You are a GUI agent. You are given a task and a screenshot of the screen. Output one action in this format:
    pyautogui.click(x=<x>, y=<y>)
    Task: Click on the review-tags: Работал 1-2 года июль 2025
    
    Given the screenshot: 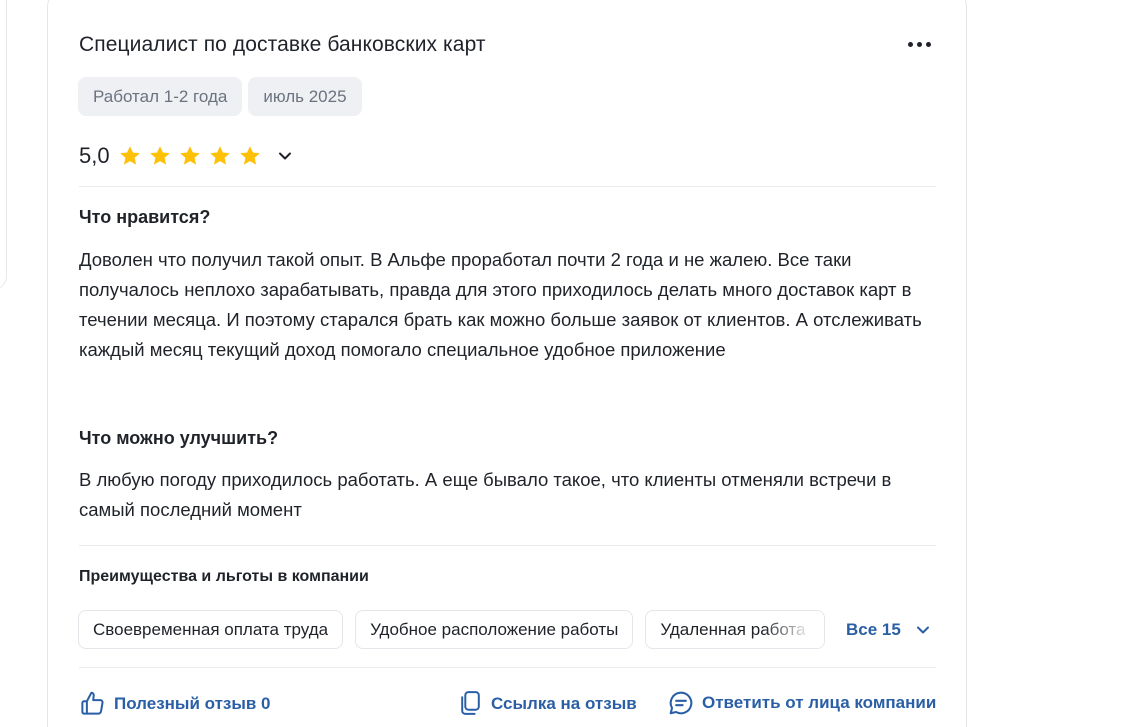 What is the action you would take?
    pyautogui.click(x=220, y=96)
    